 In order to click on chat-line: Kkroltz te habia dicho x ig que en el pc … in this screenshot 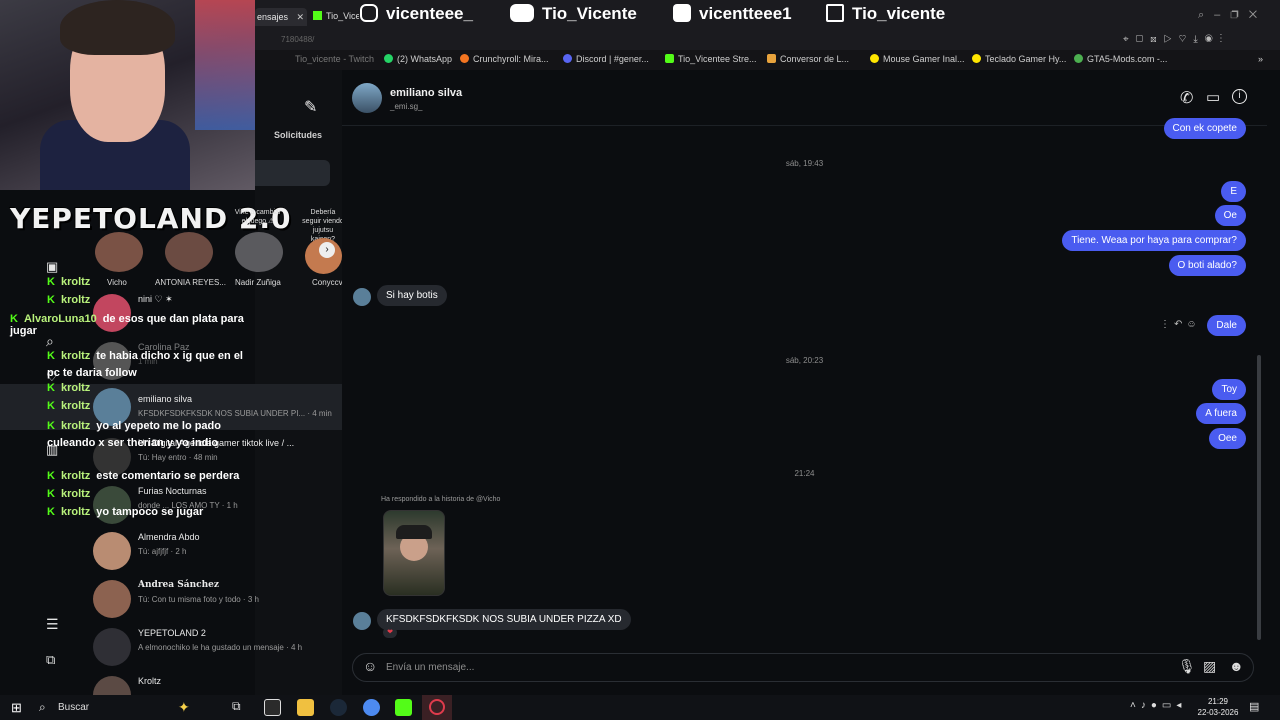, I will do `click(145, 364)`.